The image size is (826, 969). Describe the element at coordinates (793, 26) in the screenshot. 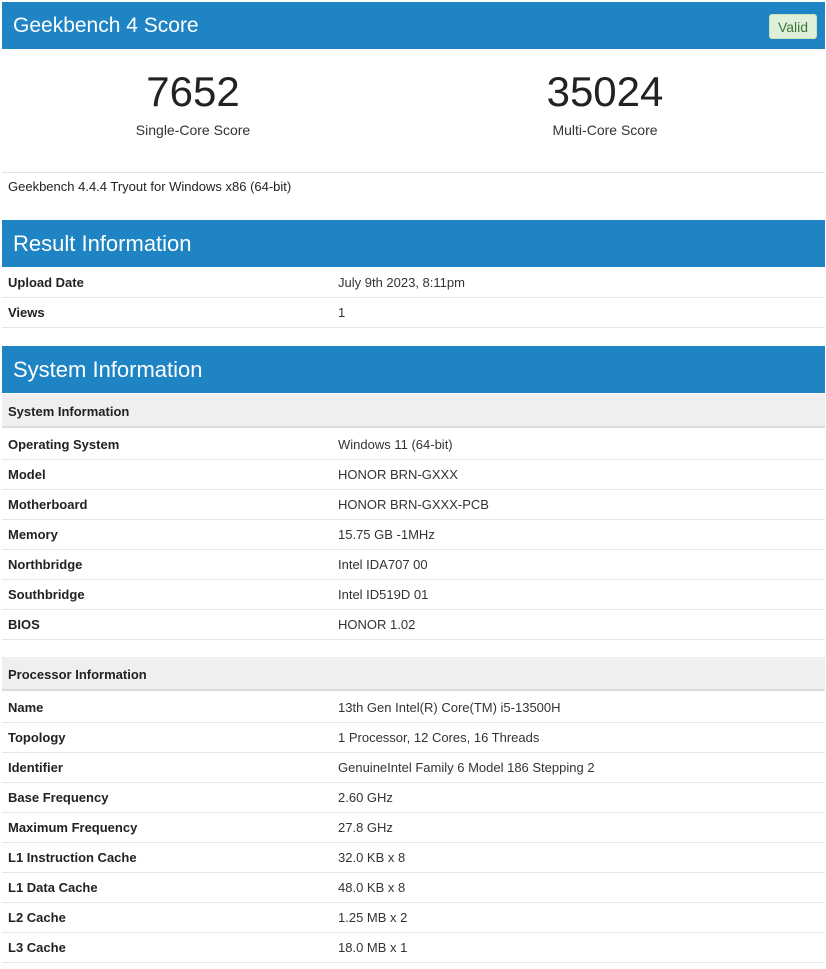

I see `valid-badge: Valid` at that location.